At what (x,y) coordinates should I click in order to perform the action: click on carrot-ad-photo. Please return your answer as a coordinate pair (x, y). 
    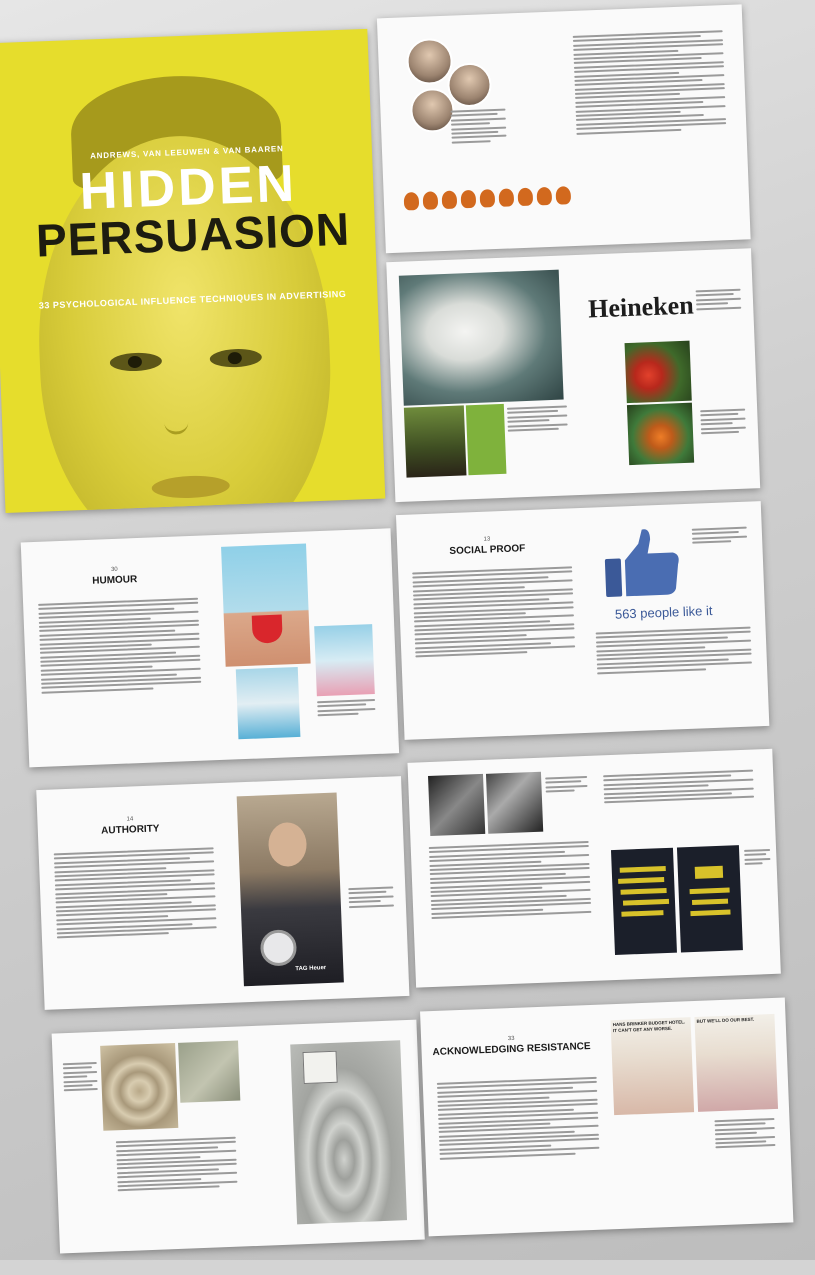
    Looking at the image, I should click on (660, 434).